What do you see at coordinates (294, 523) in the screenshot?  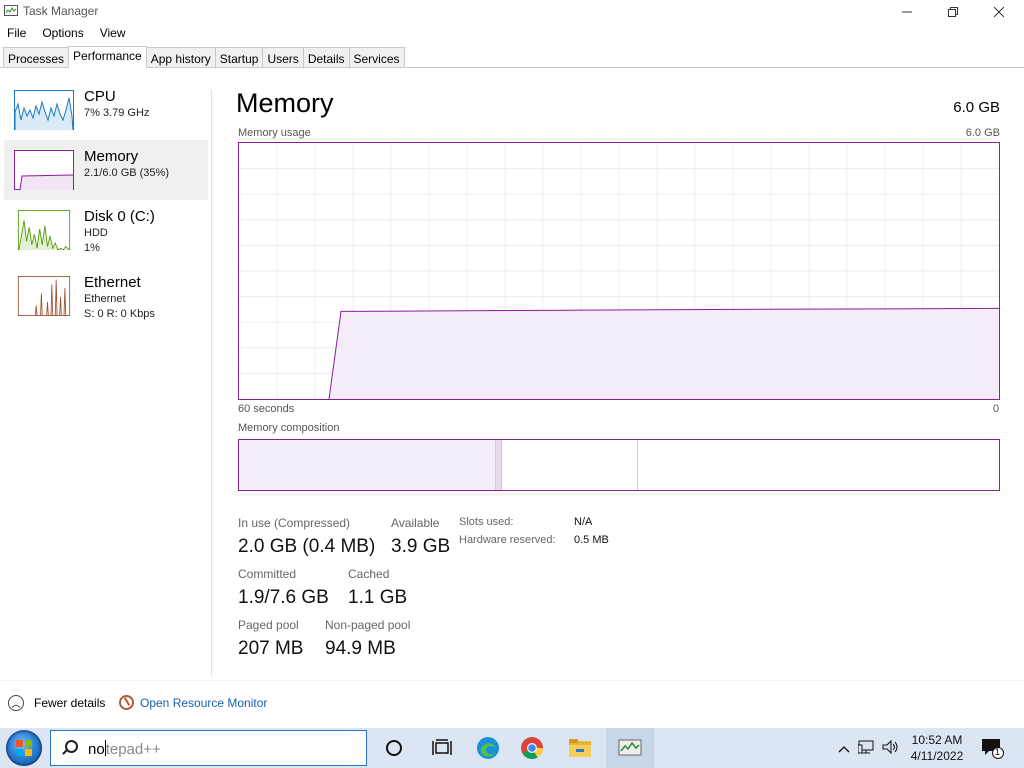 I see `in-use-label: In use (Compressed)` at bounding box center [294, 523].